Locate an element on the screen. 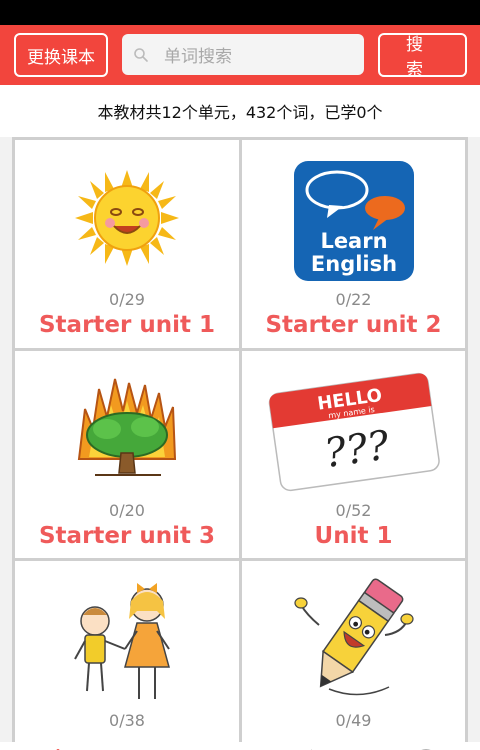 Image resolution: width=480 pixels, height=750 pixels. unit-card: 0/49 is located at coordinates (353, 655).